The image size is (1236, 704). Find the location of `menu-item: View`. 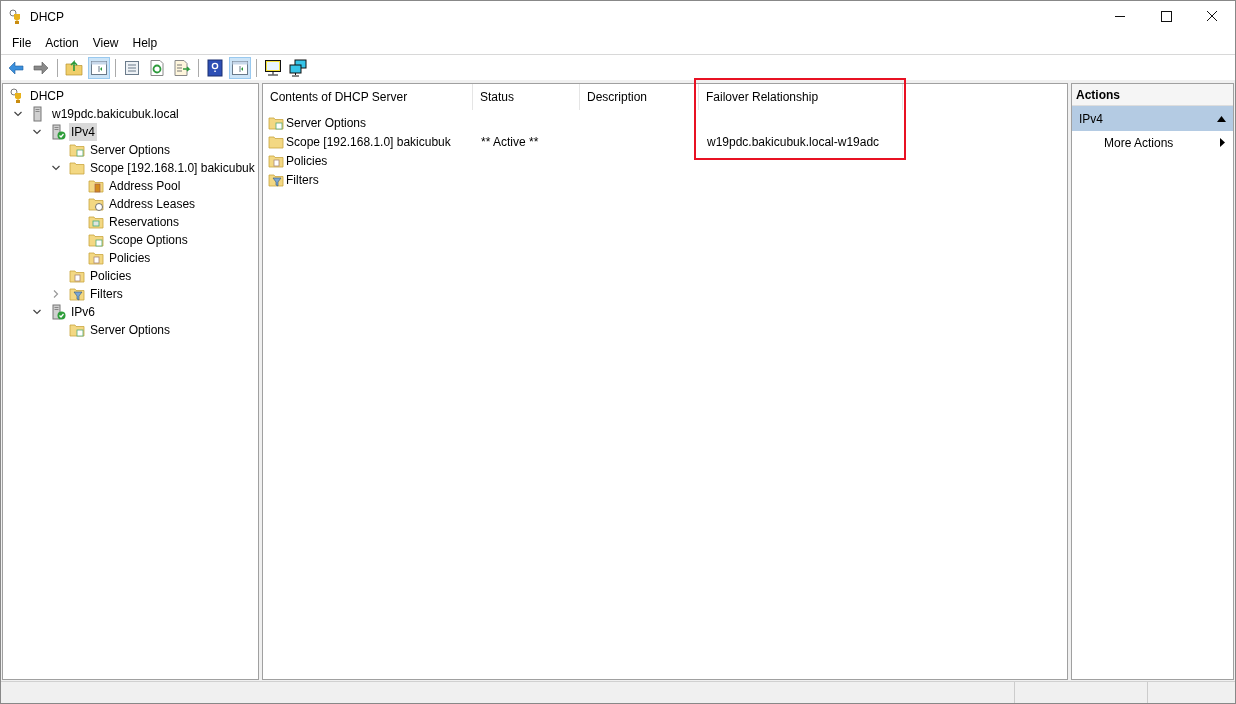

menu-item: View is located at coordinates (105, 43).